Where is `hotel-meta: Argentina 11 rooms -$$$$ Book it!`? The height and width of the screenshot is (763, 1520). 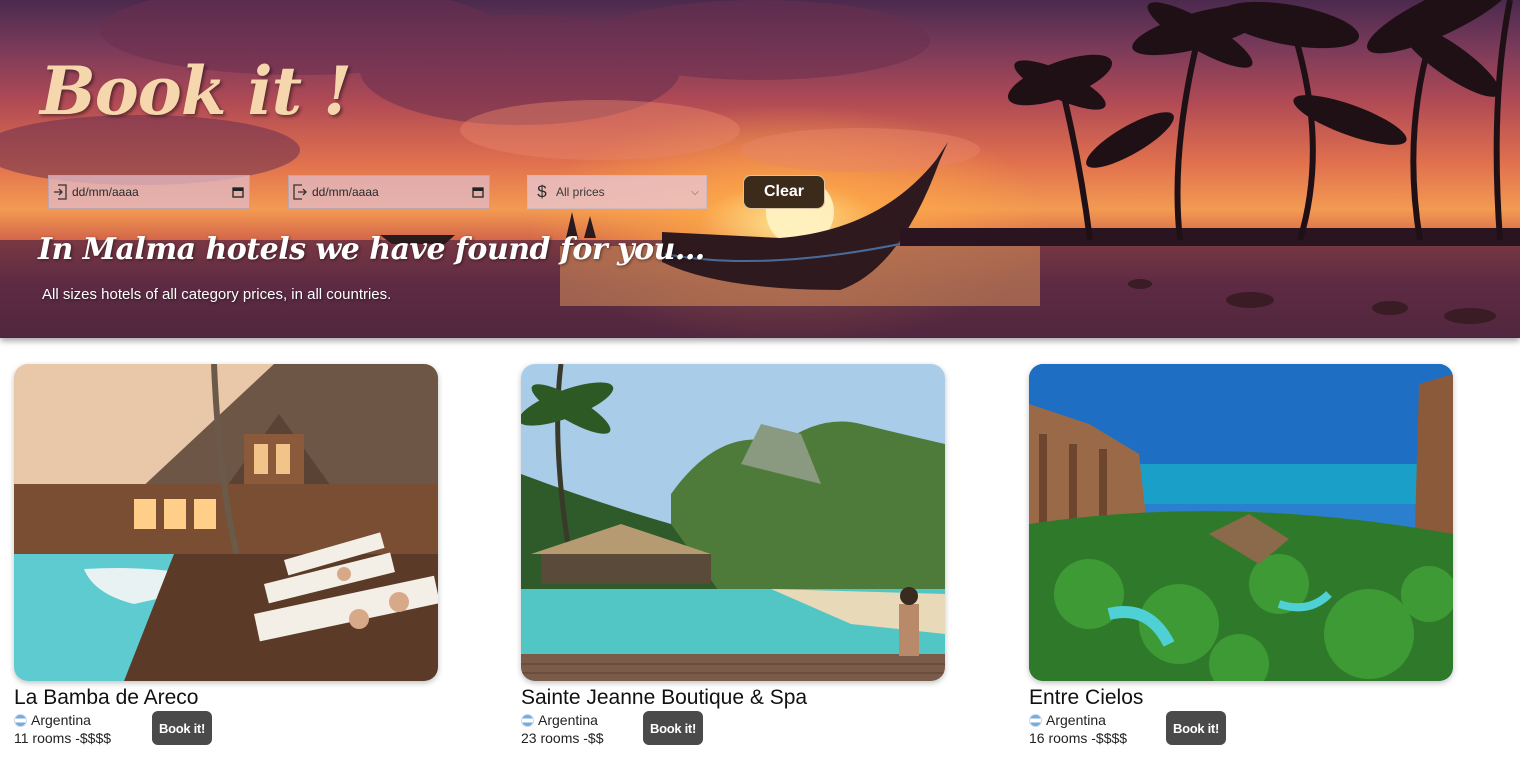 hotel-meta: Argentina 11 rooms -$$$$ Book it! is located at coordinates (226, 731).